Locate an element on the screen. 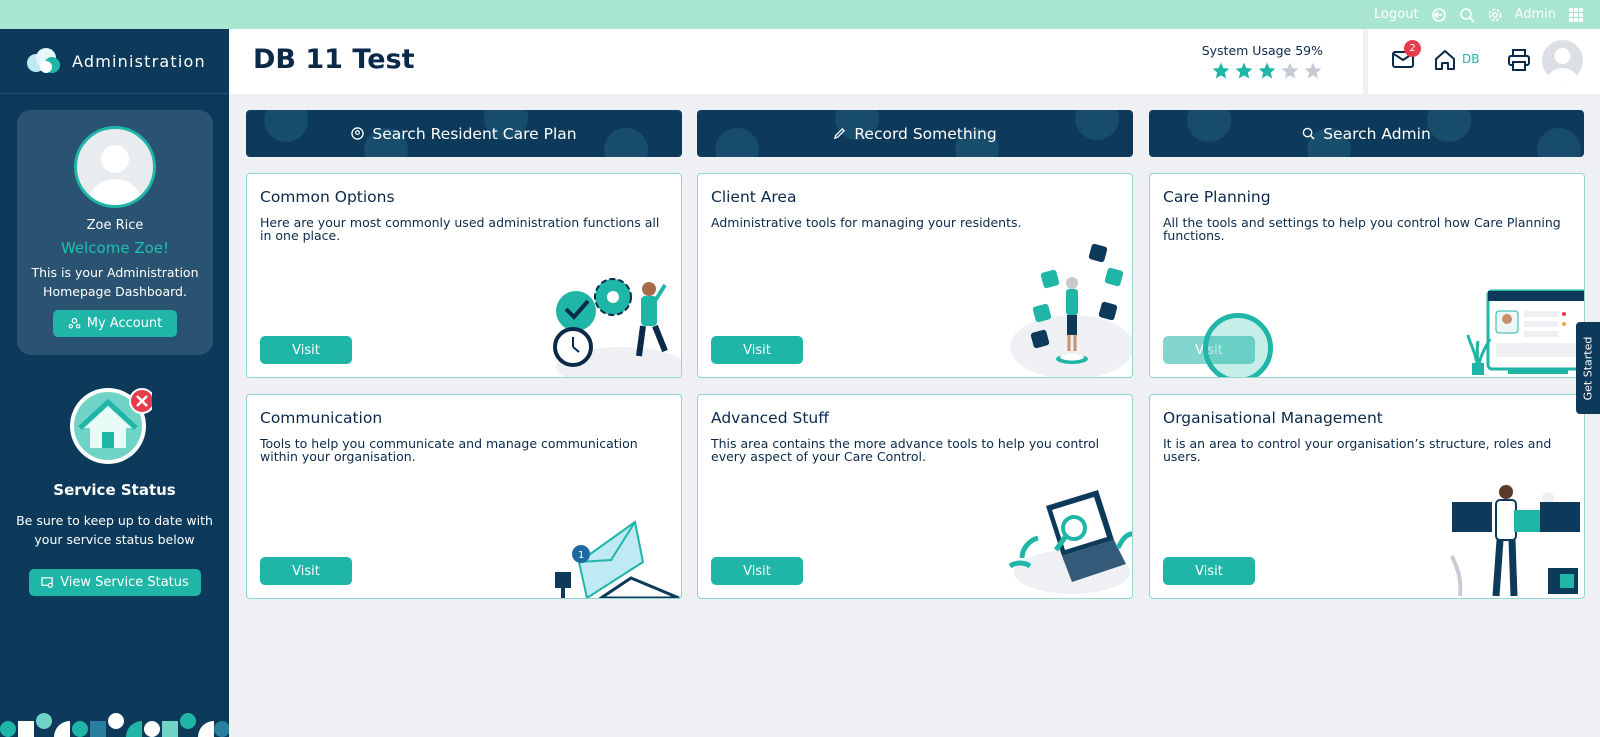 The height and width of the screenshot is (737, 1600). service-status-title: Service Status is located at coordinates (114, 490).